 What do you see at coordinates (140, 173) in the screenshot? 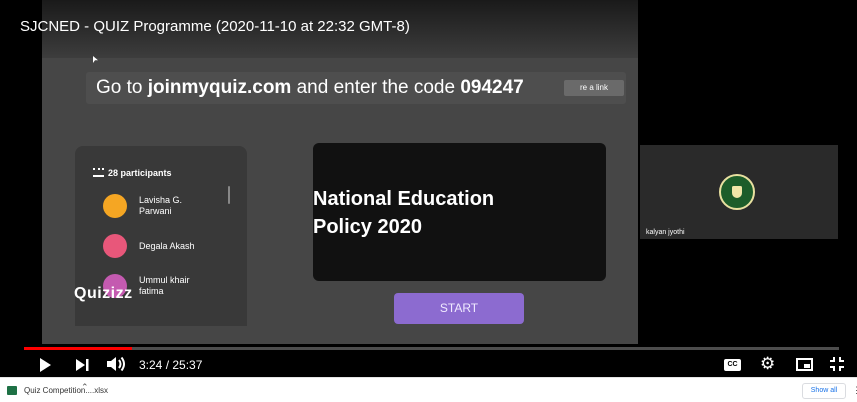
I see `participants-count: 28 participants` at bounding box center [140, 173].